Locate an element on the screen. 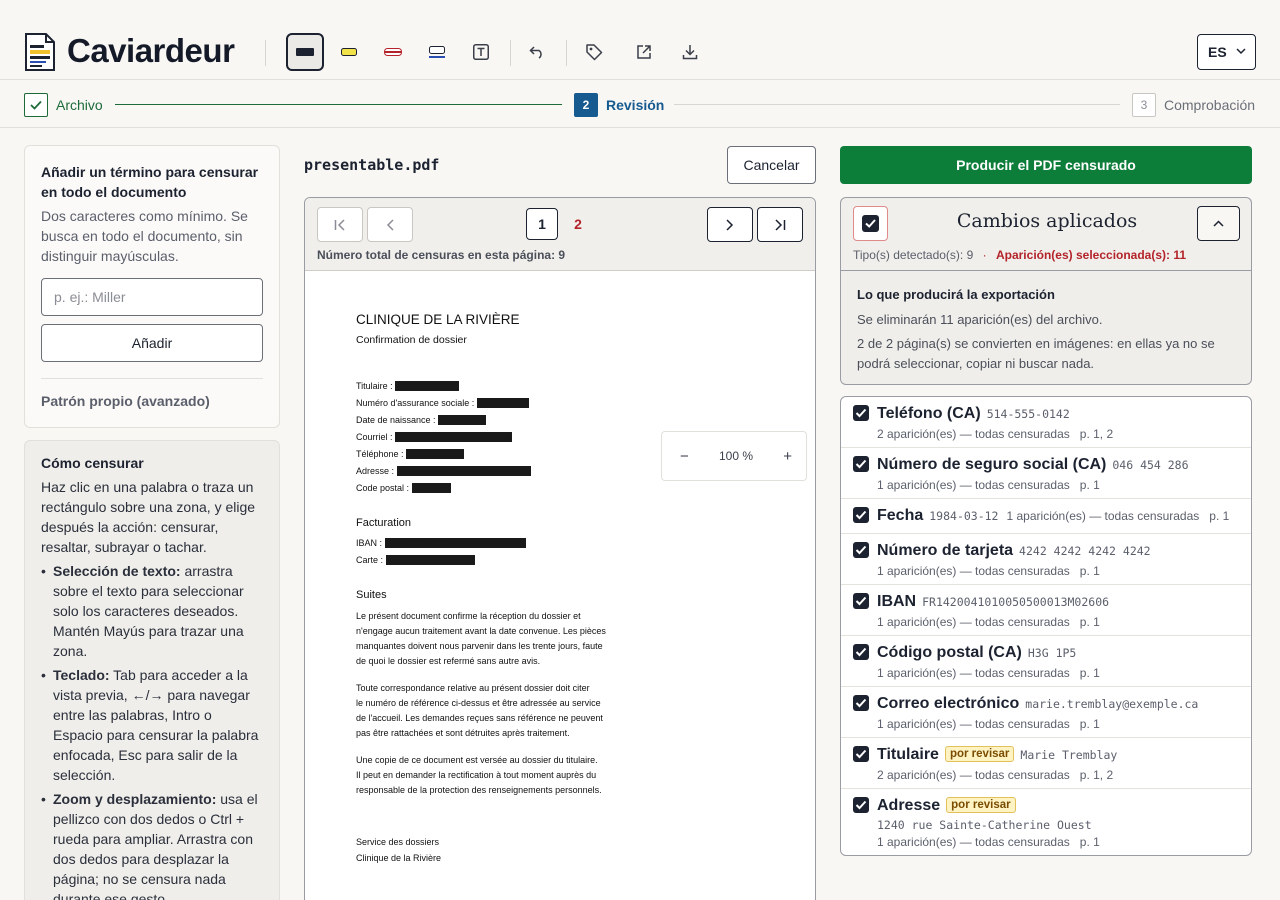 The image size is (1280, 900). redaction-box: 514-555-0142 is located at coordinates (435, 454).